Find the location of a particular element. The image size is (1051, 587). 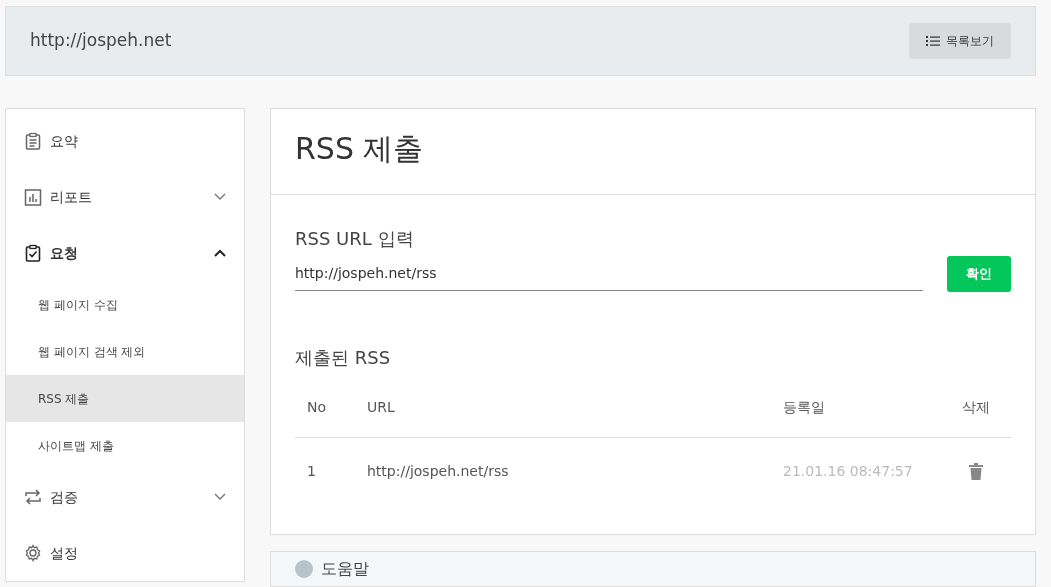

column-header: No is located at coordinates (325, 408).